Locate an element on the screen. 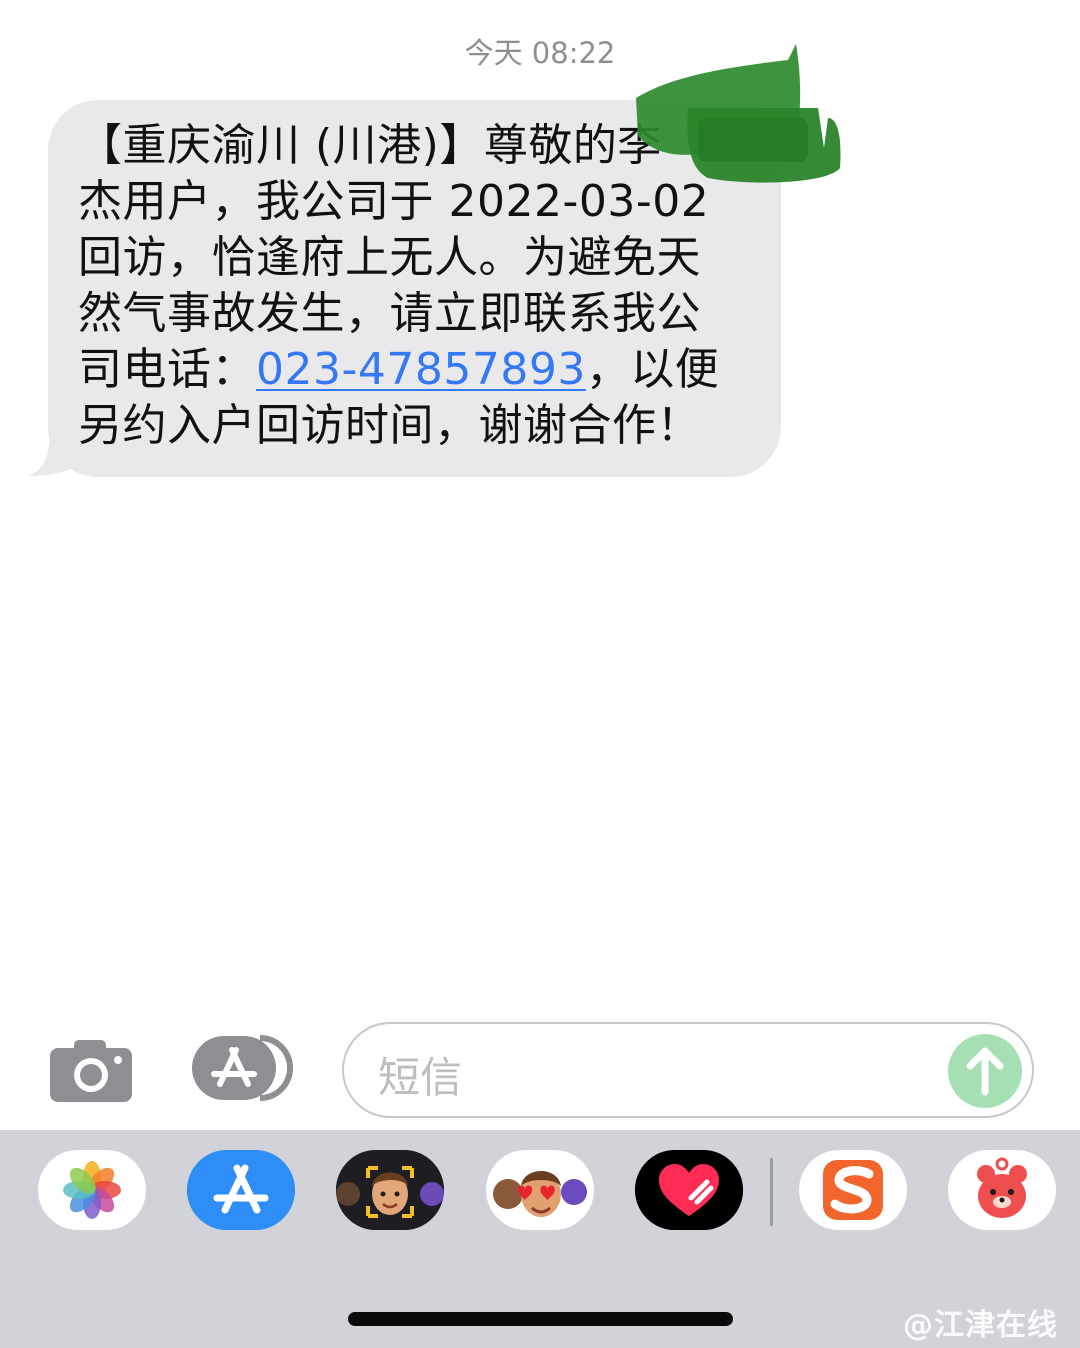 This screenshot has width=1080, height=1348. send-button is located at coordinates (985, 1071).